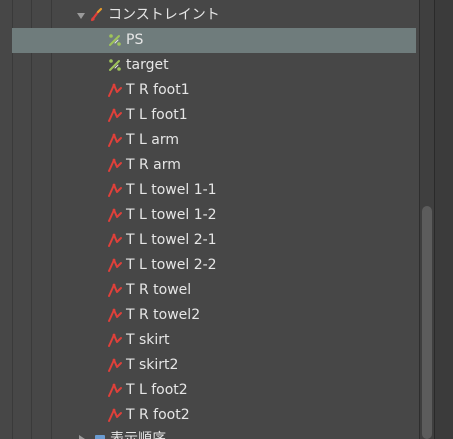 The image size is (453, 439). What do you see at coordinates (157, 390) in the screenshot?
I see `tree-item-label: T L foot2` at bounding box center [157, 390].